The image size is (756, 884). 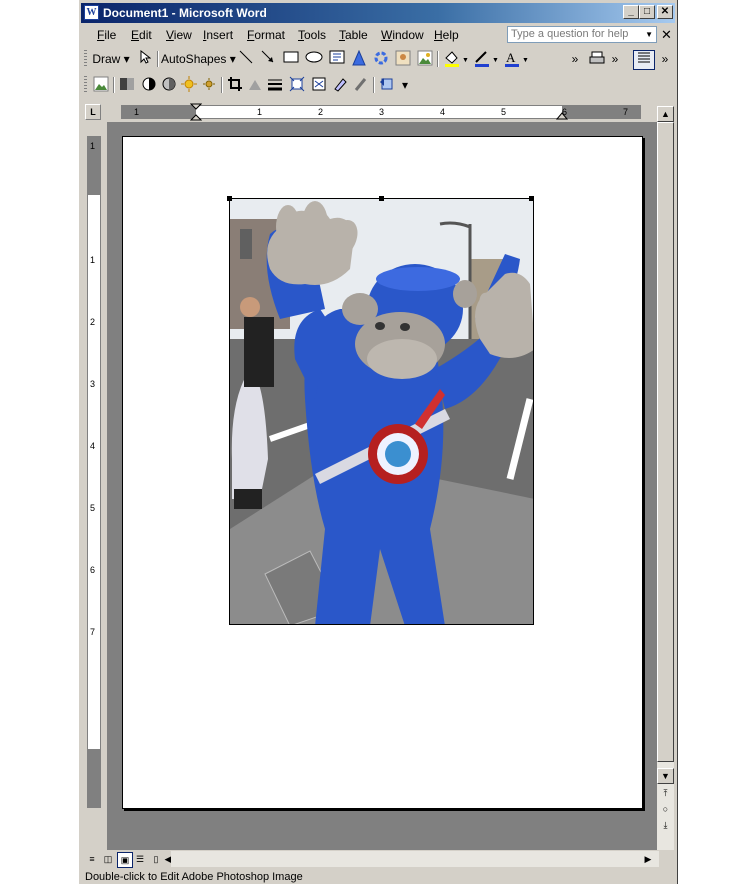 I want to click on ruler-margin-right, so click(x=601, y=112).